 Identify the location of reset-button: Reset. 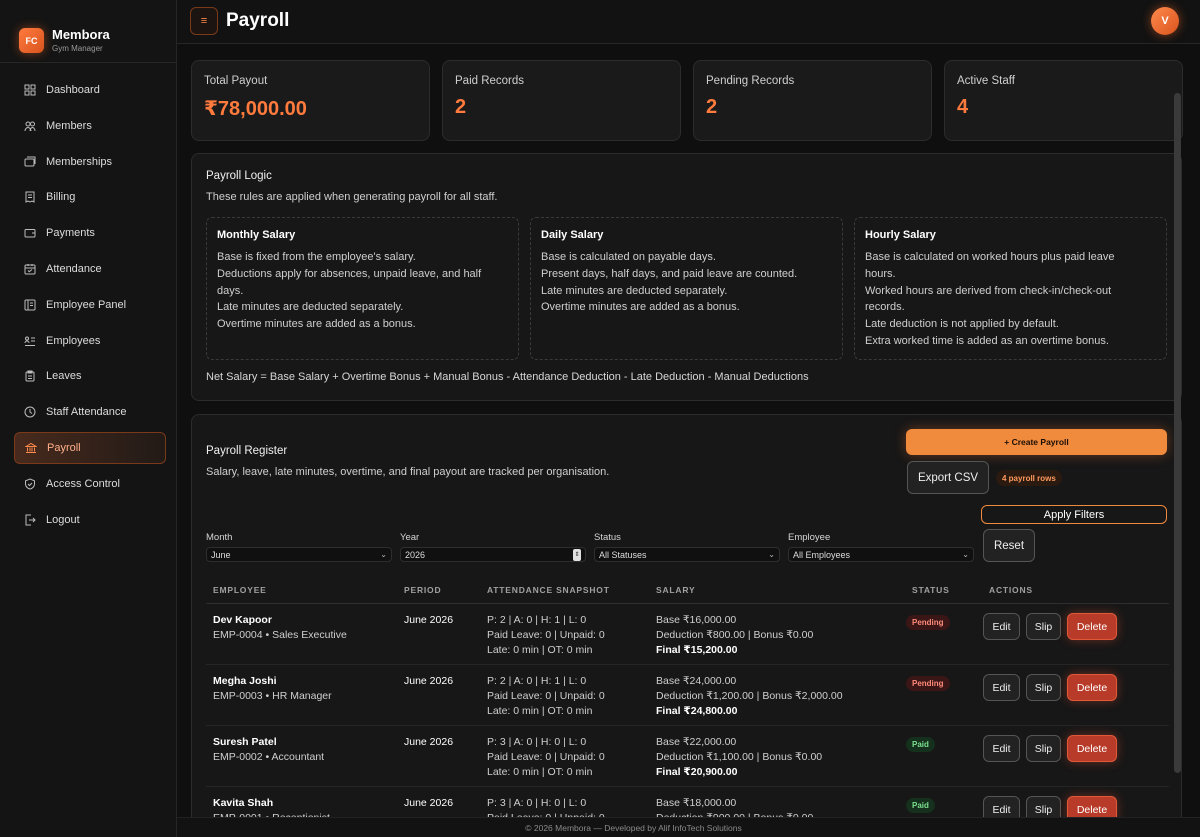
(1009, 545).